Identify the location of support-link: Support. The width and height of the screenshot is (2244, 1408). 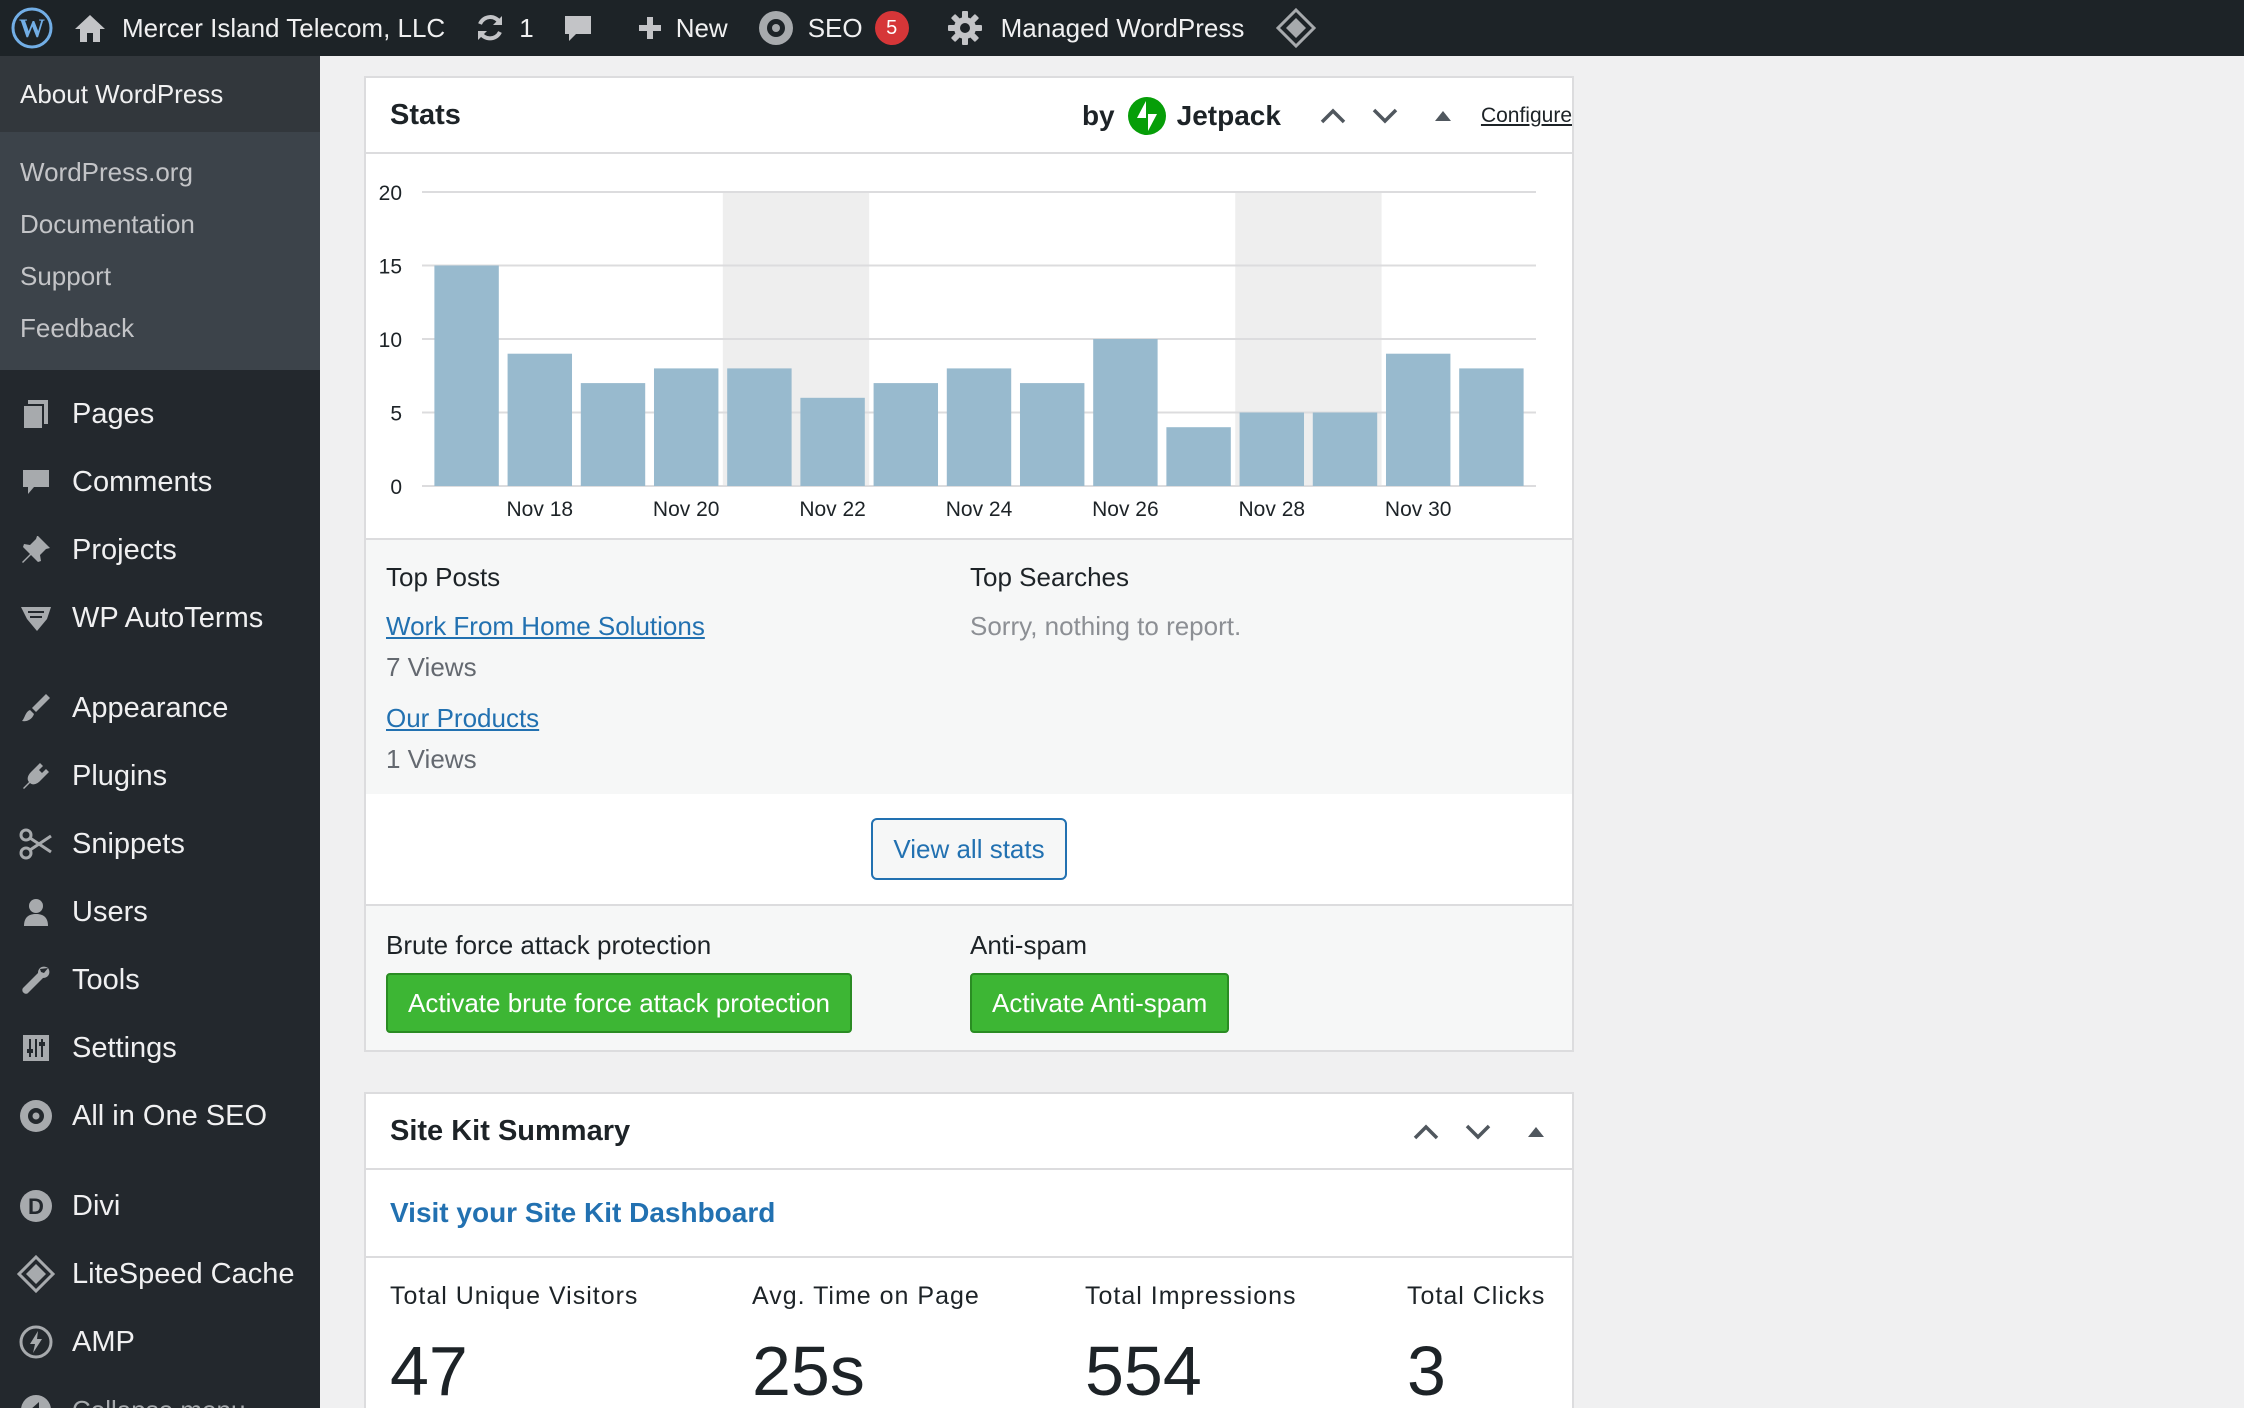
(160, 276).